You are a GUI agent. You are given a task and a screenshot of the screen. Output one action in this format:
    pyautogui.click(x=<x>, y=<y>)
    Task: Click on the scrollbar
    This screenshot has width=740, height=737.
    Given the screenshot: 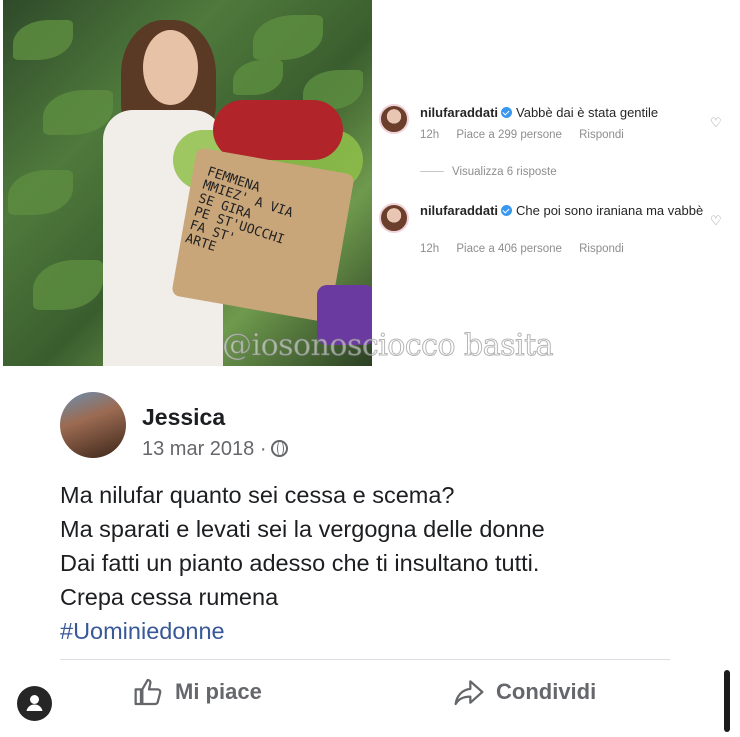 What is the action you would take?
    pyautogui.click(x=727, y=701)
    